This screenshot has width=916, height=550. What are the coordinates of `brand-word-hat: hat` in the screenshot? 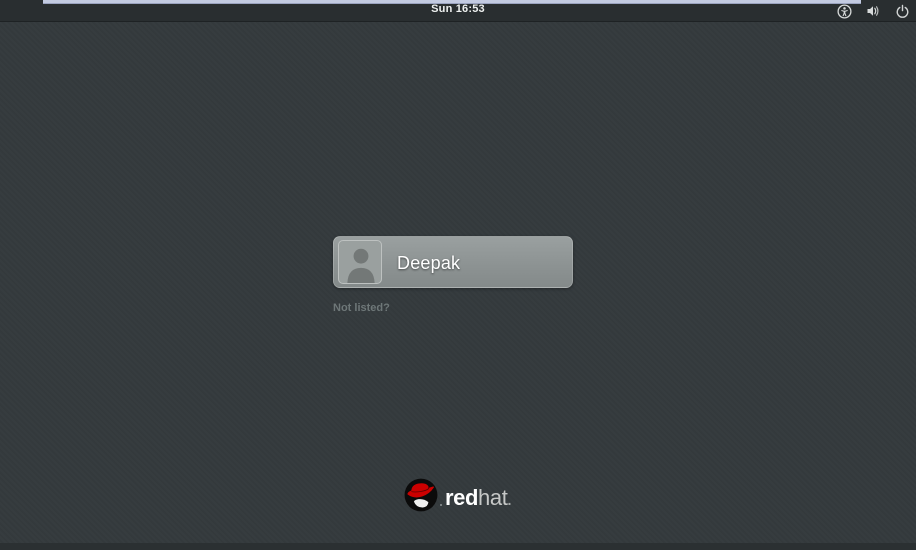 It's located at (493, 497).